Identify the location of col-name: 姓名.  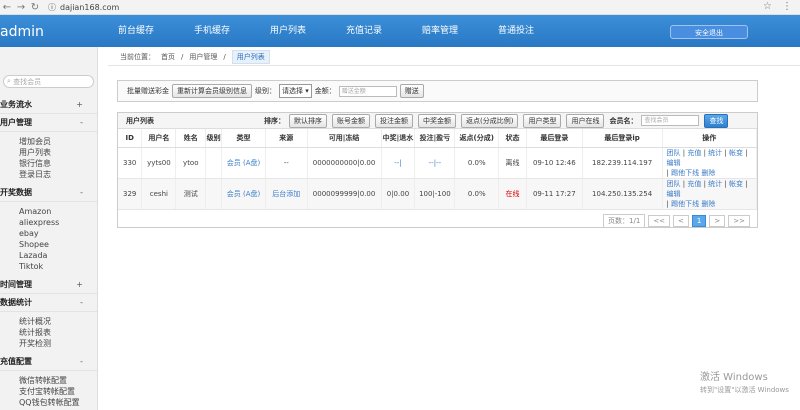
(191, 138).